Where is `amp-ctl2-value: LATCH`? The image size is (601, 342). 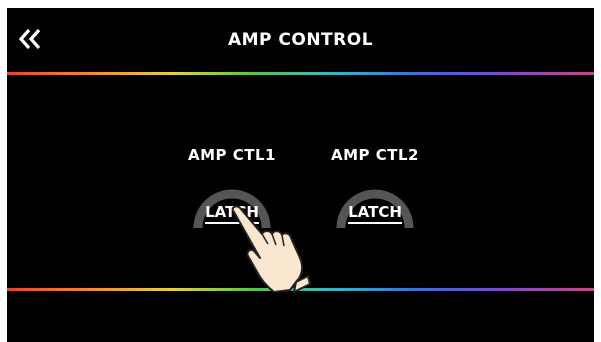
amp-ctl2-value: LATCH is located at coordinates (375, 213).